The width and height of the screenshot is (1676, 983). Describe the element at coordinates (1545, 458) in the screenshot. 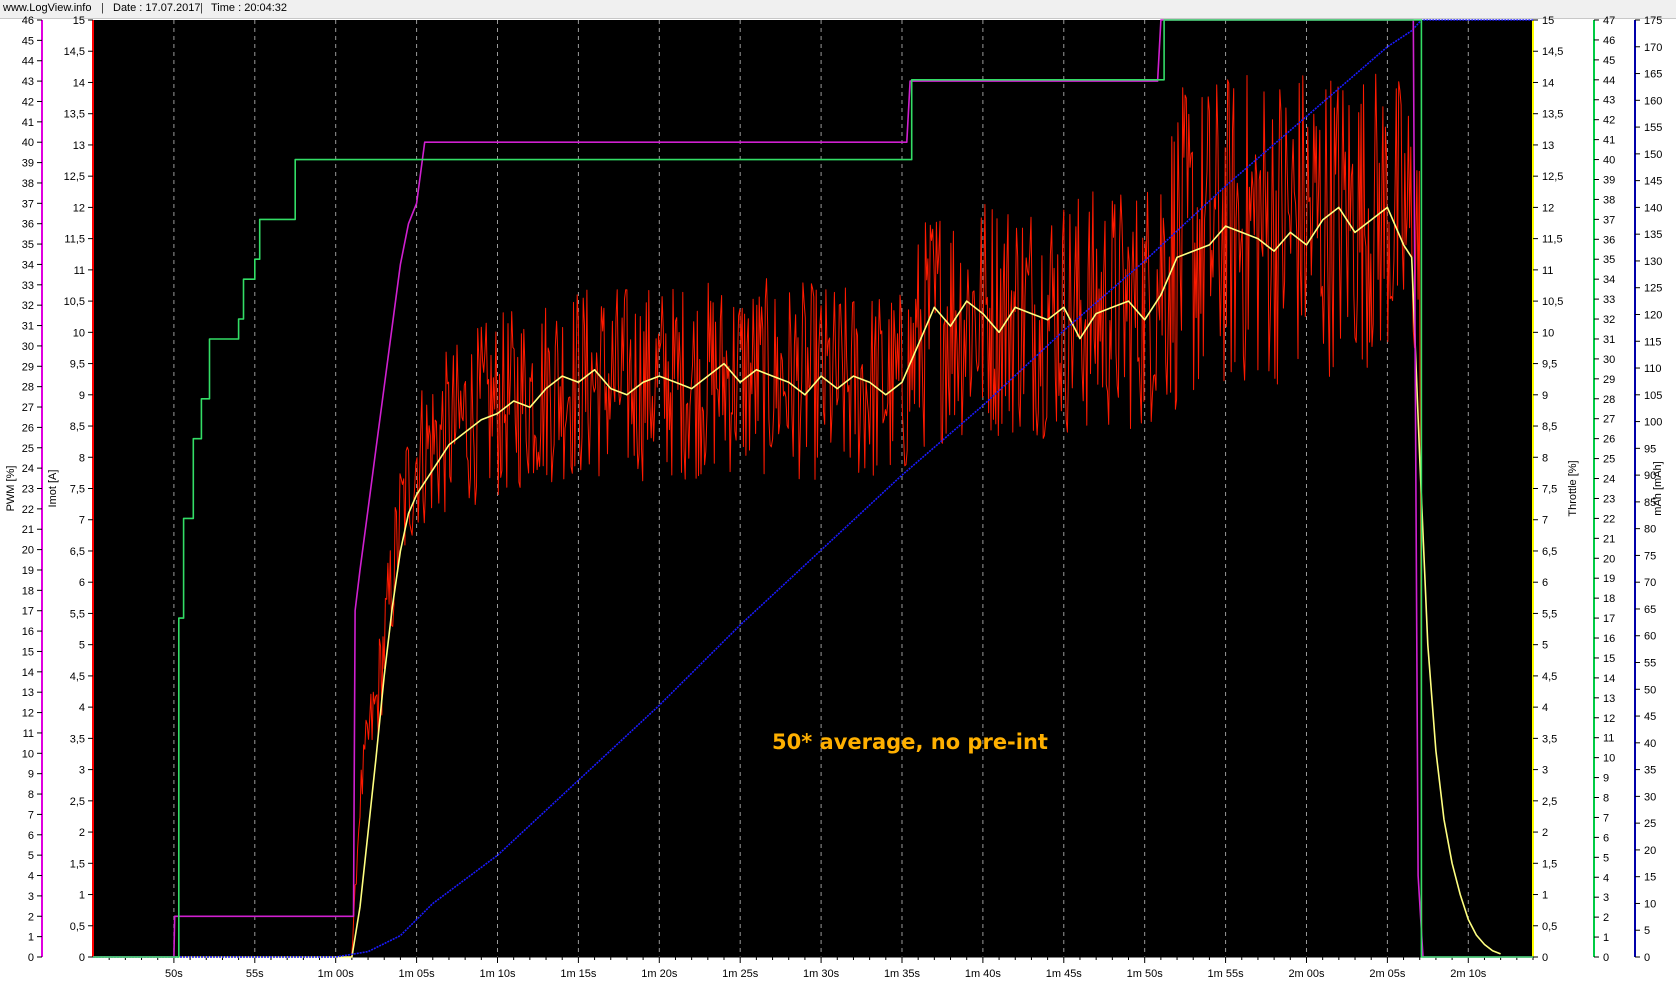

I see `integ-tick-label: 8` at that location.